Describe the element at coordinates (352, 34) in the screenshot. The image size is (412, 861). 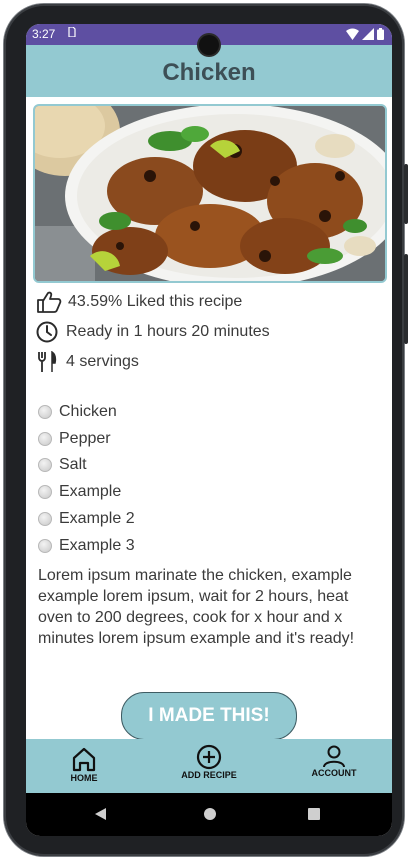
I see `wifi-icon` at that location.